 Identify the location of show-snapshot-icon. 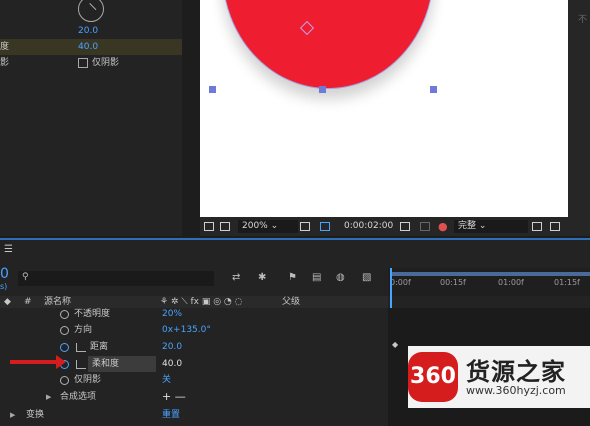
(425, 226).